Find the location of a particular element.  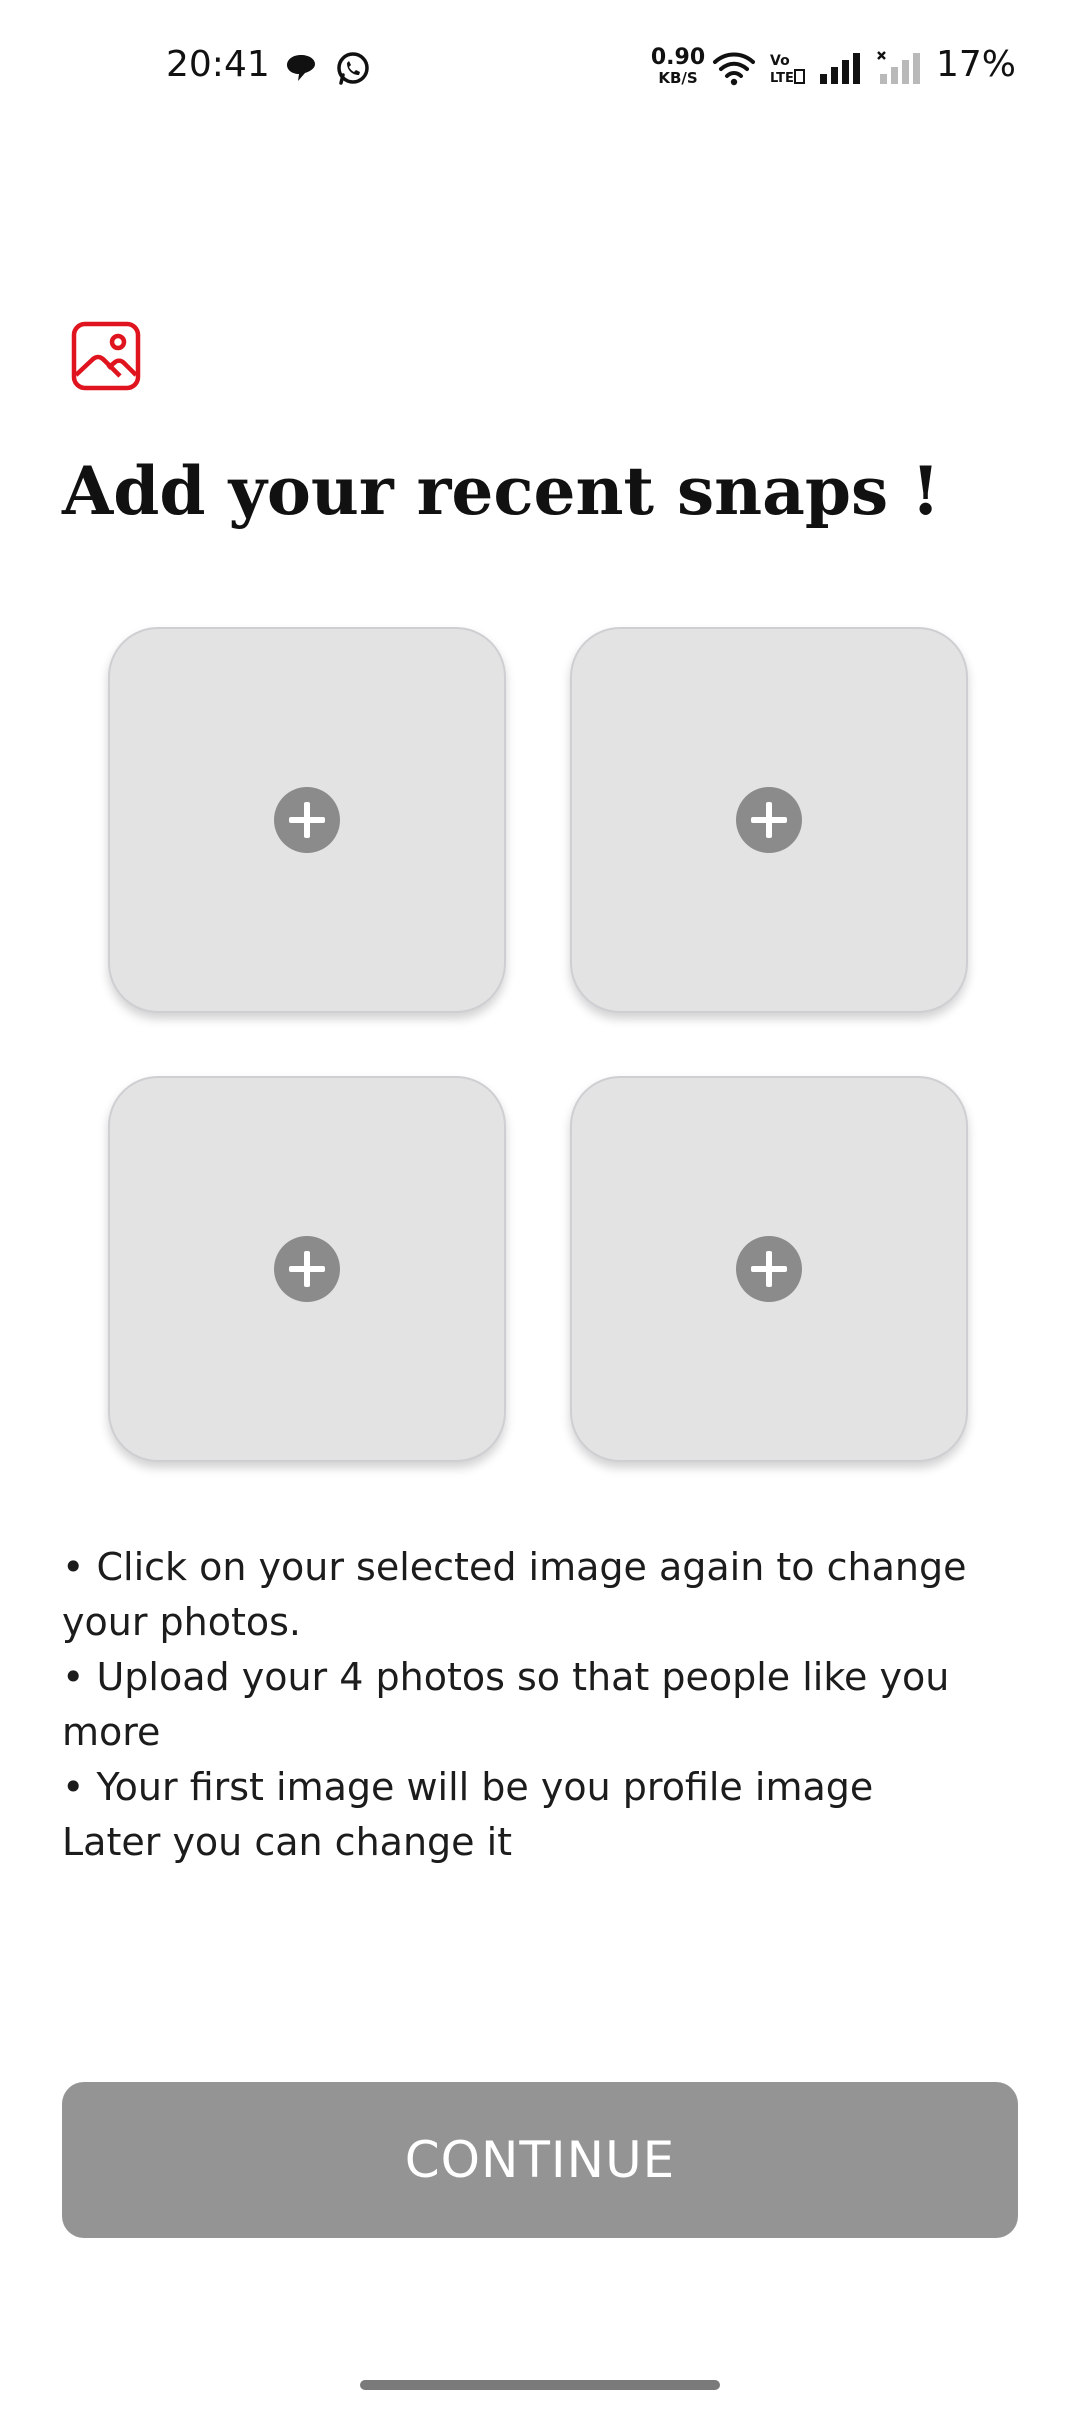

network-speed-unit: KB/S is located at coordinates (678, 78).